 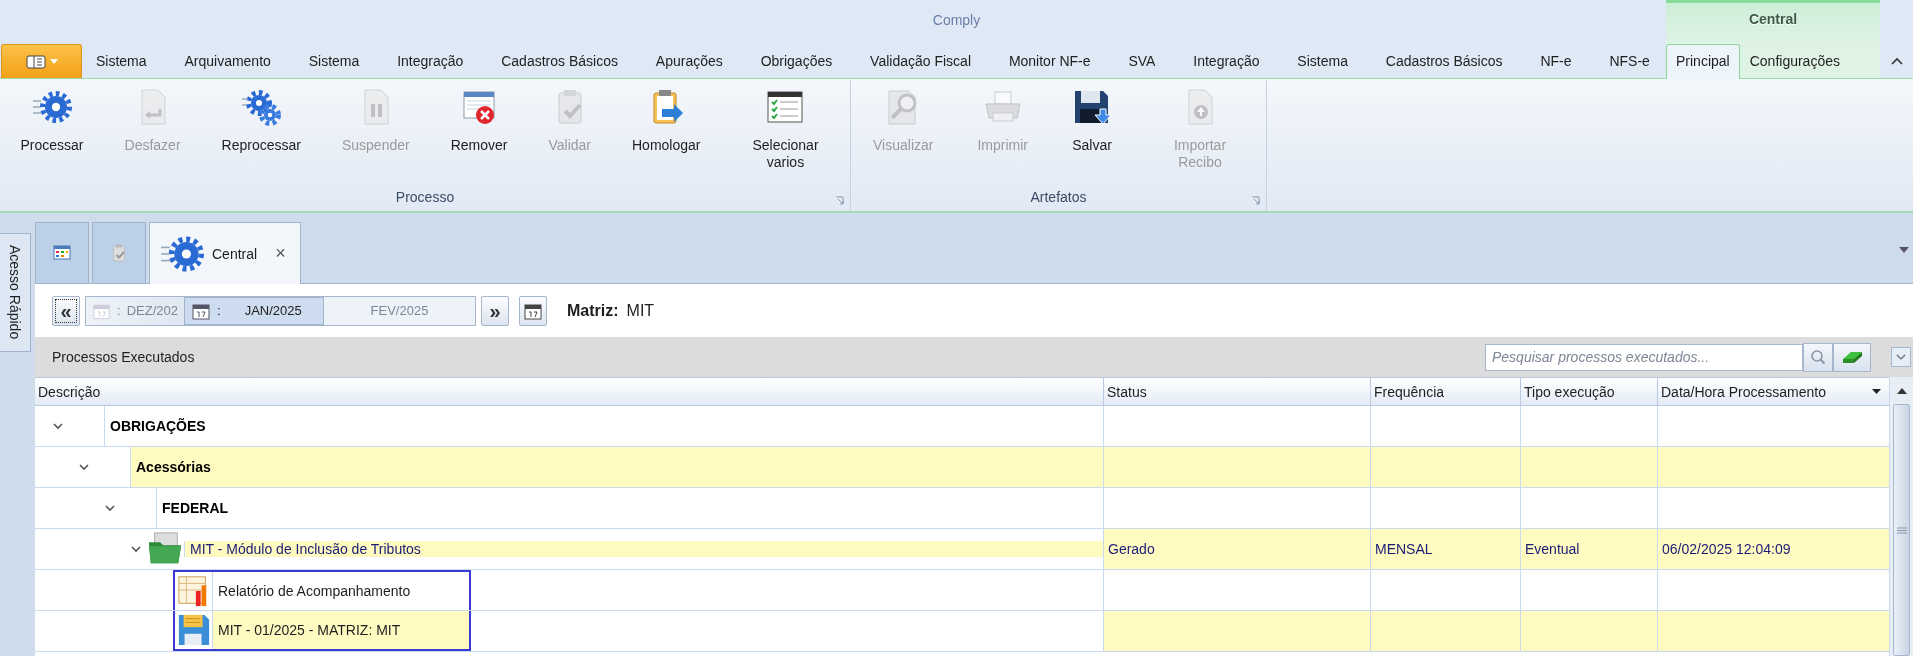 I want to click on panel-title: Processos Executados, so click(x=124, y=357).